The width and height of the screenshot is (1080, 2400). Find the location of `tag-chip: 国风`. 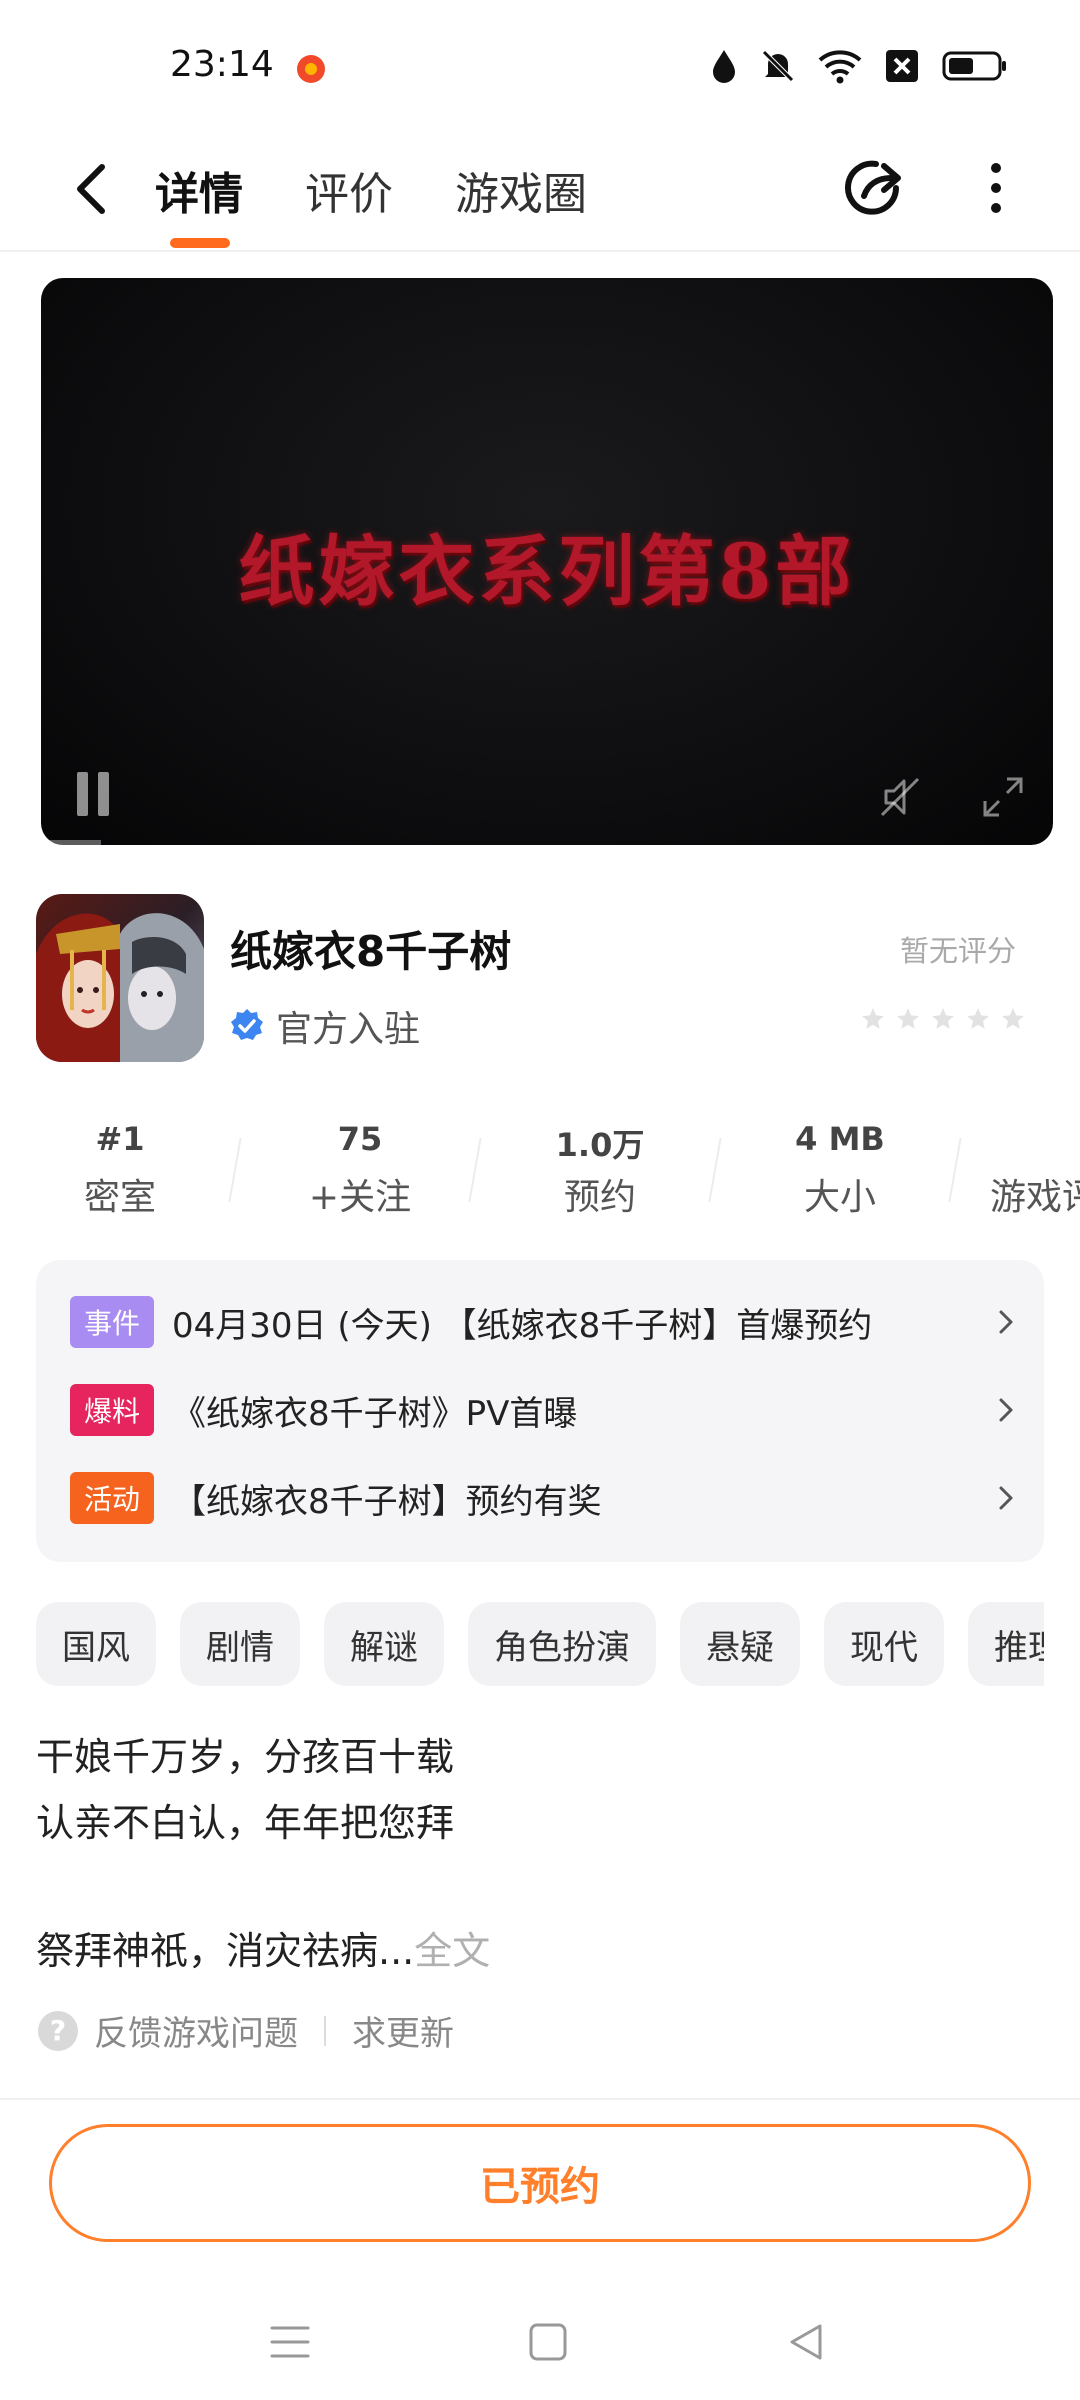

tag-chip: 国风 is located at coordinates (96, 1644).